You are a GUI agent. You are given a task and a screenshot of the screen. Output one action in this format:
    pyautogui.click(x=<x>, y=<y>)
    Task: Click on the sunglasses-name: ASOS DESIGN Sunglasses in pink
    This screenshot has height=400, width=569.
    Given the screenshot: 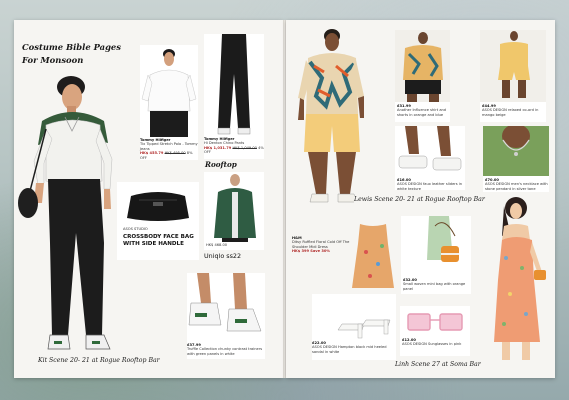 What is the action you would take?
    pyautogui.click(x=432, y=344)
    